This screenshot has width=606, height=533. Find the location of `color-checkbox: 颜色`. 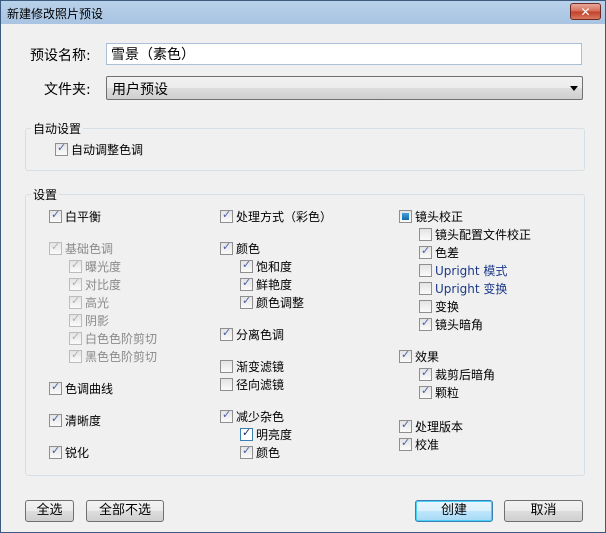

color-checkbox: 颜色 is located at coordinates (240, 248).